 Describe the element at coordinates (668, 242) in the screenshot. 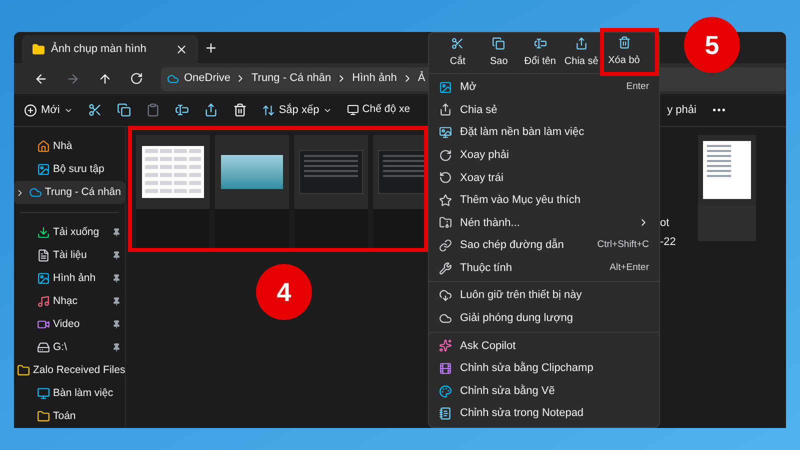

I see `file-name: -22` at that location.